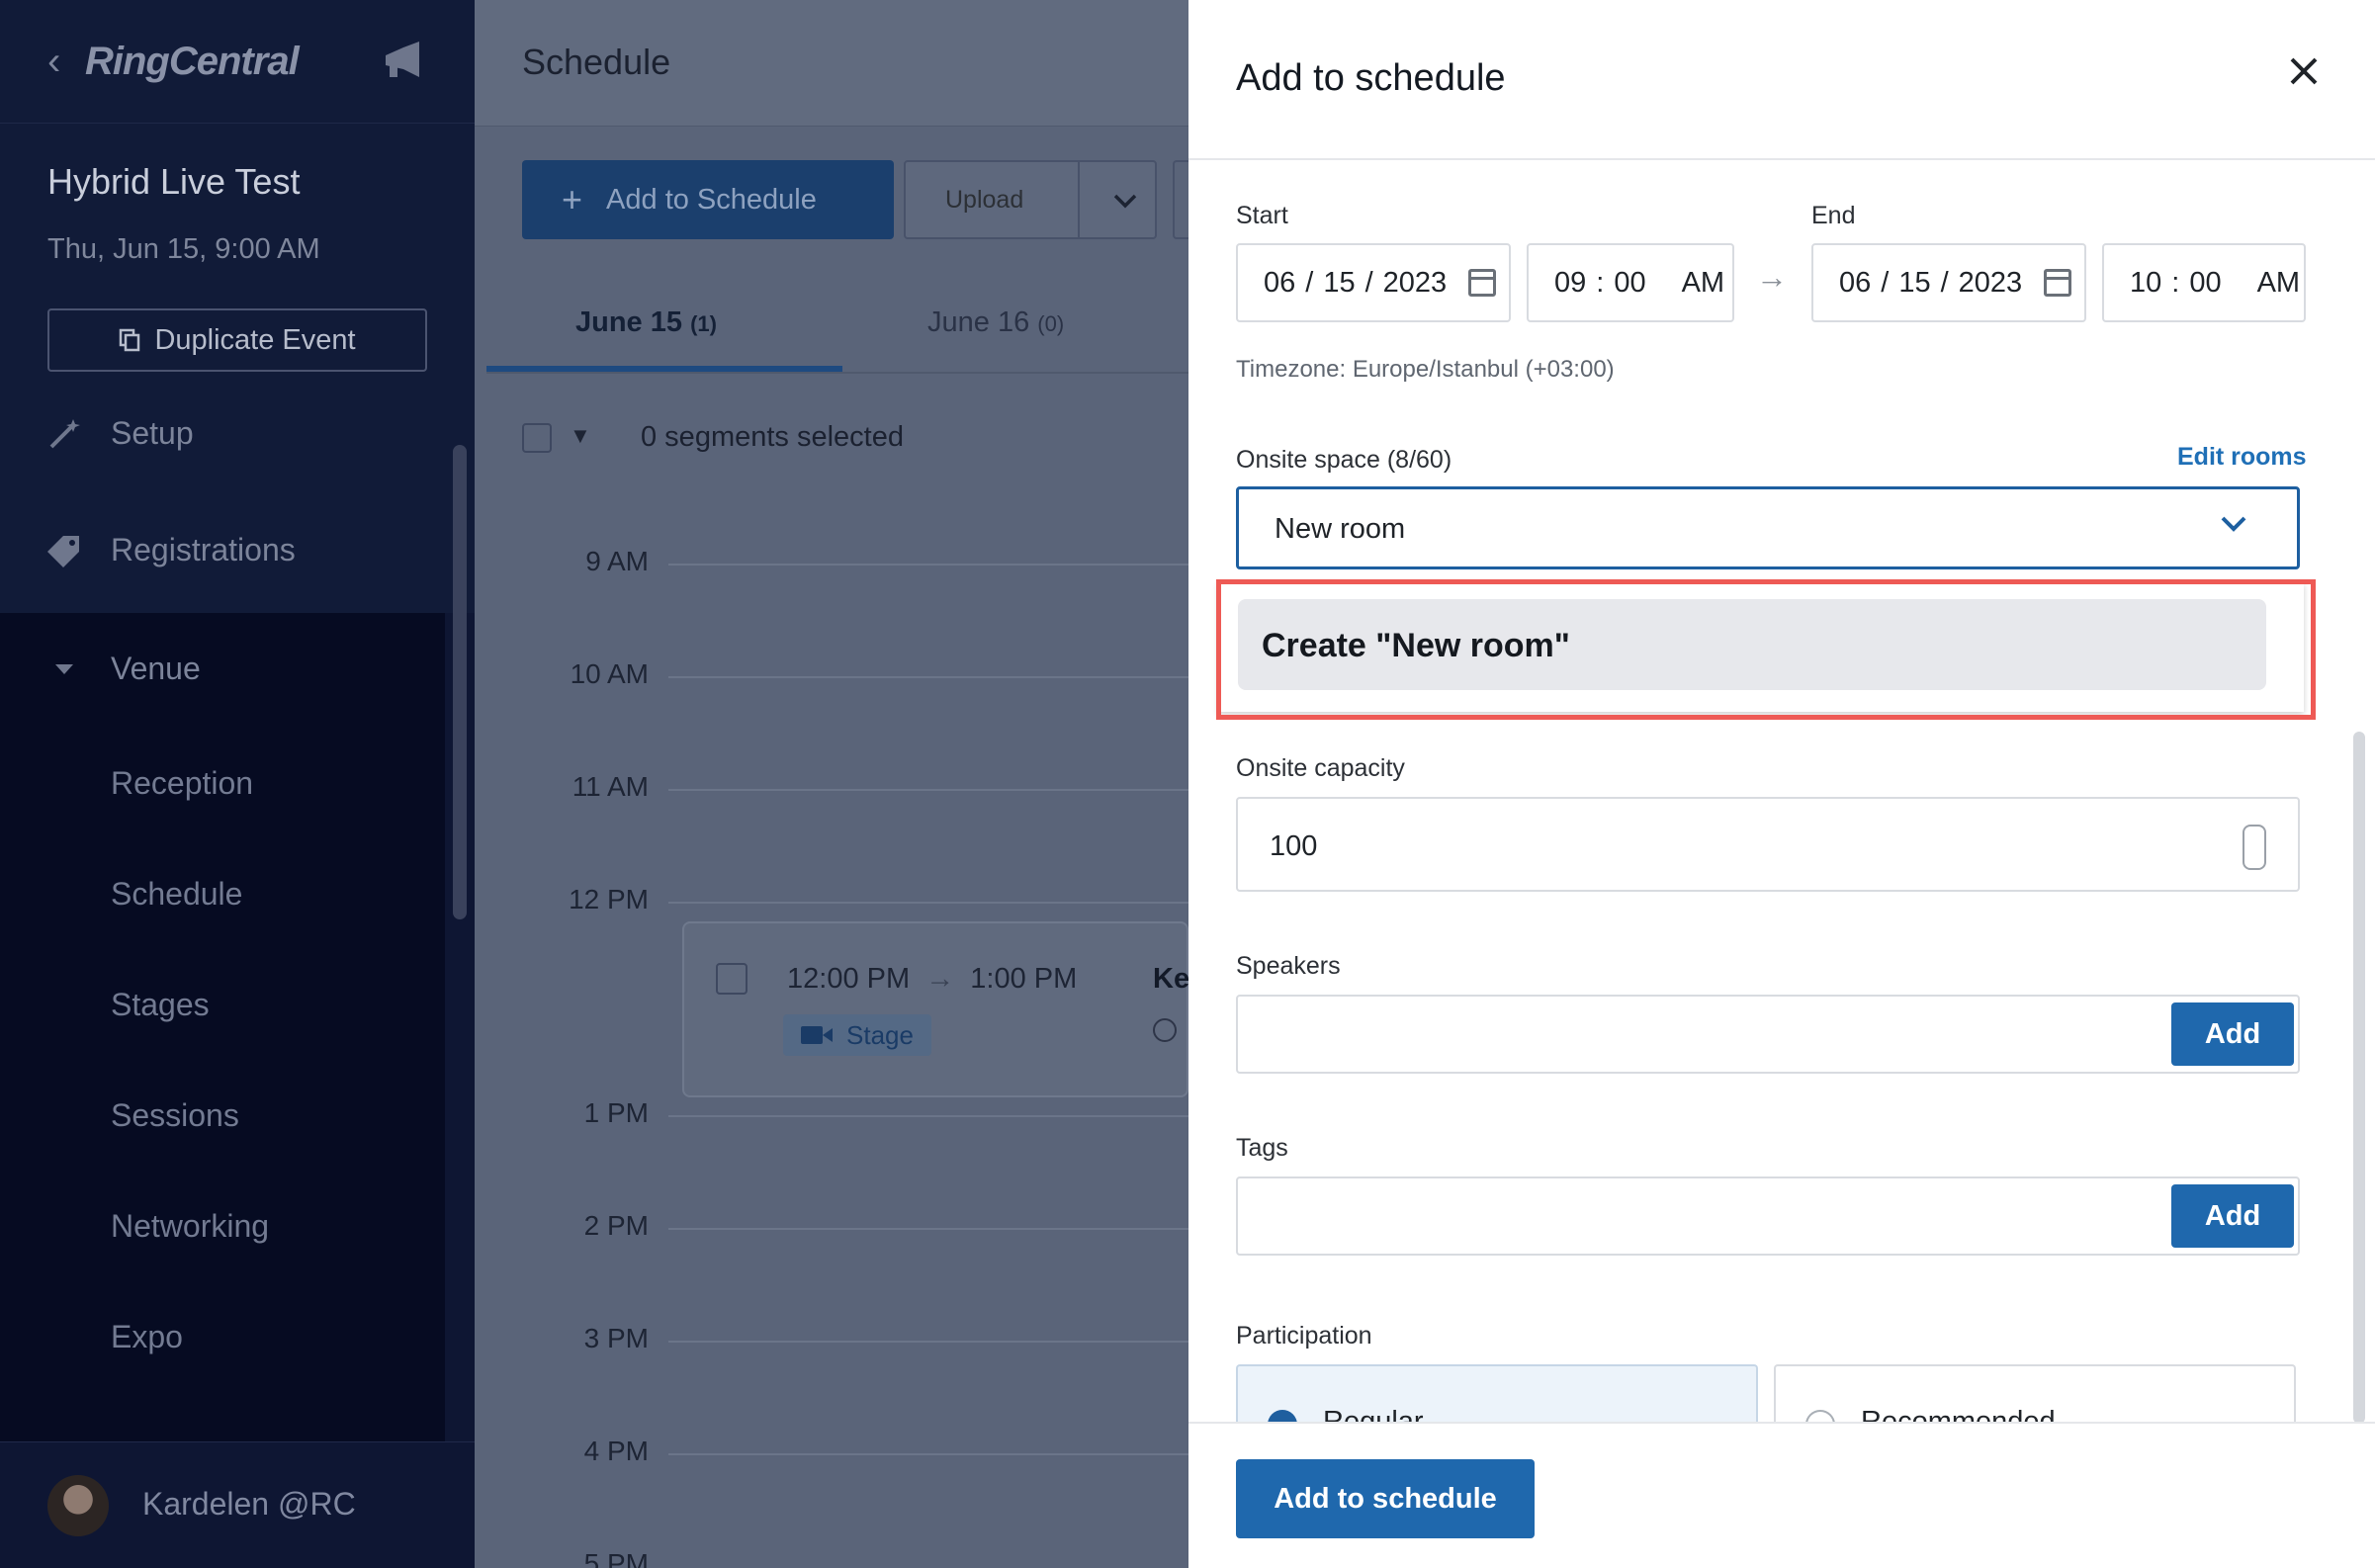  What do you see at coordinates (171, 550) in the screenshot?
I see `sidebar-item-registrations: Registrations` at bounding box center [171, 550].